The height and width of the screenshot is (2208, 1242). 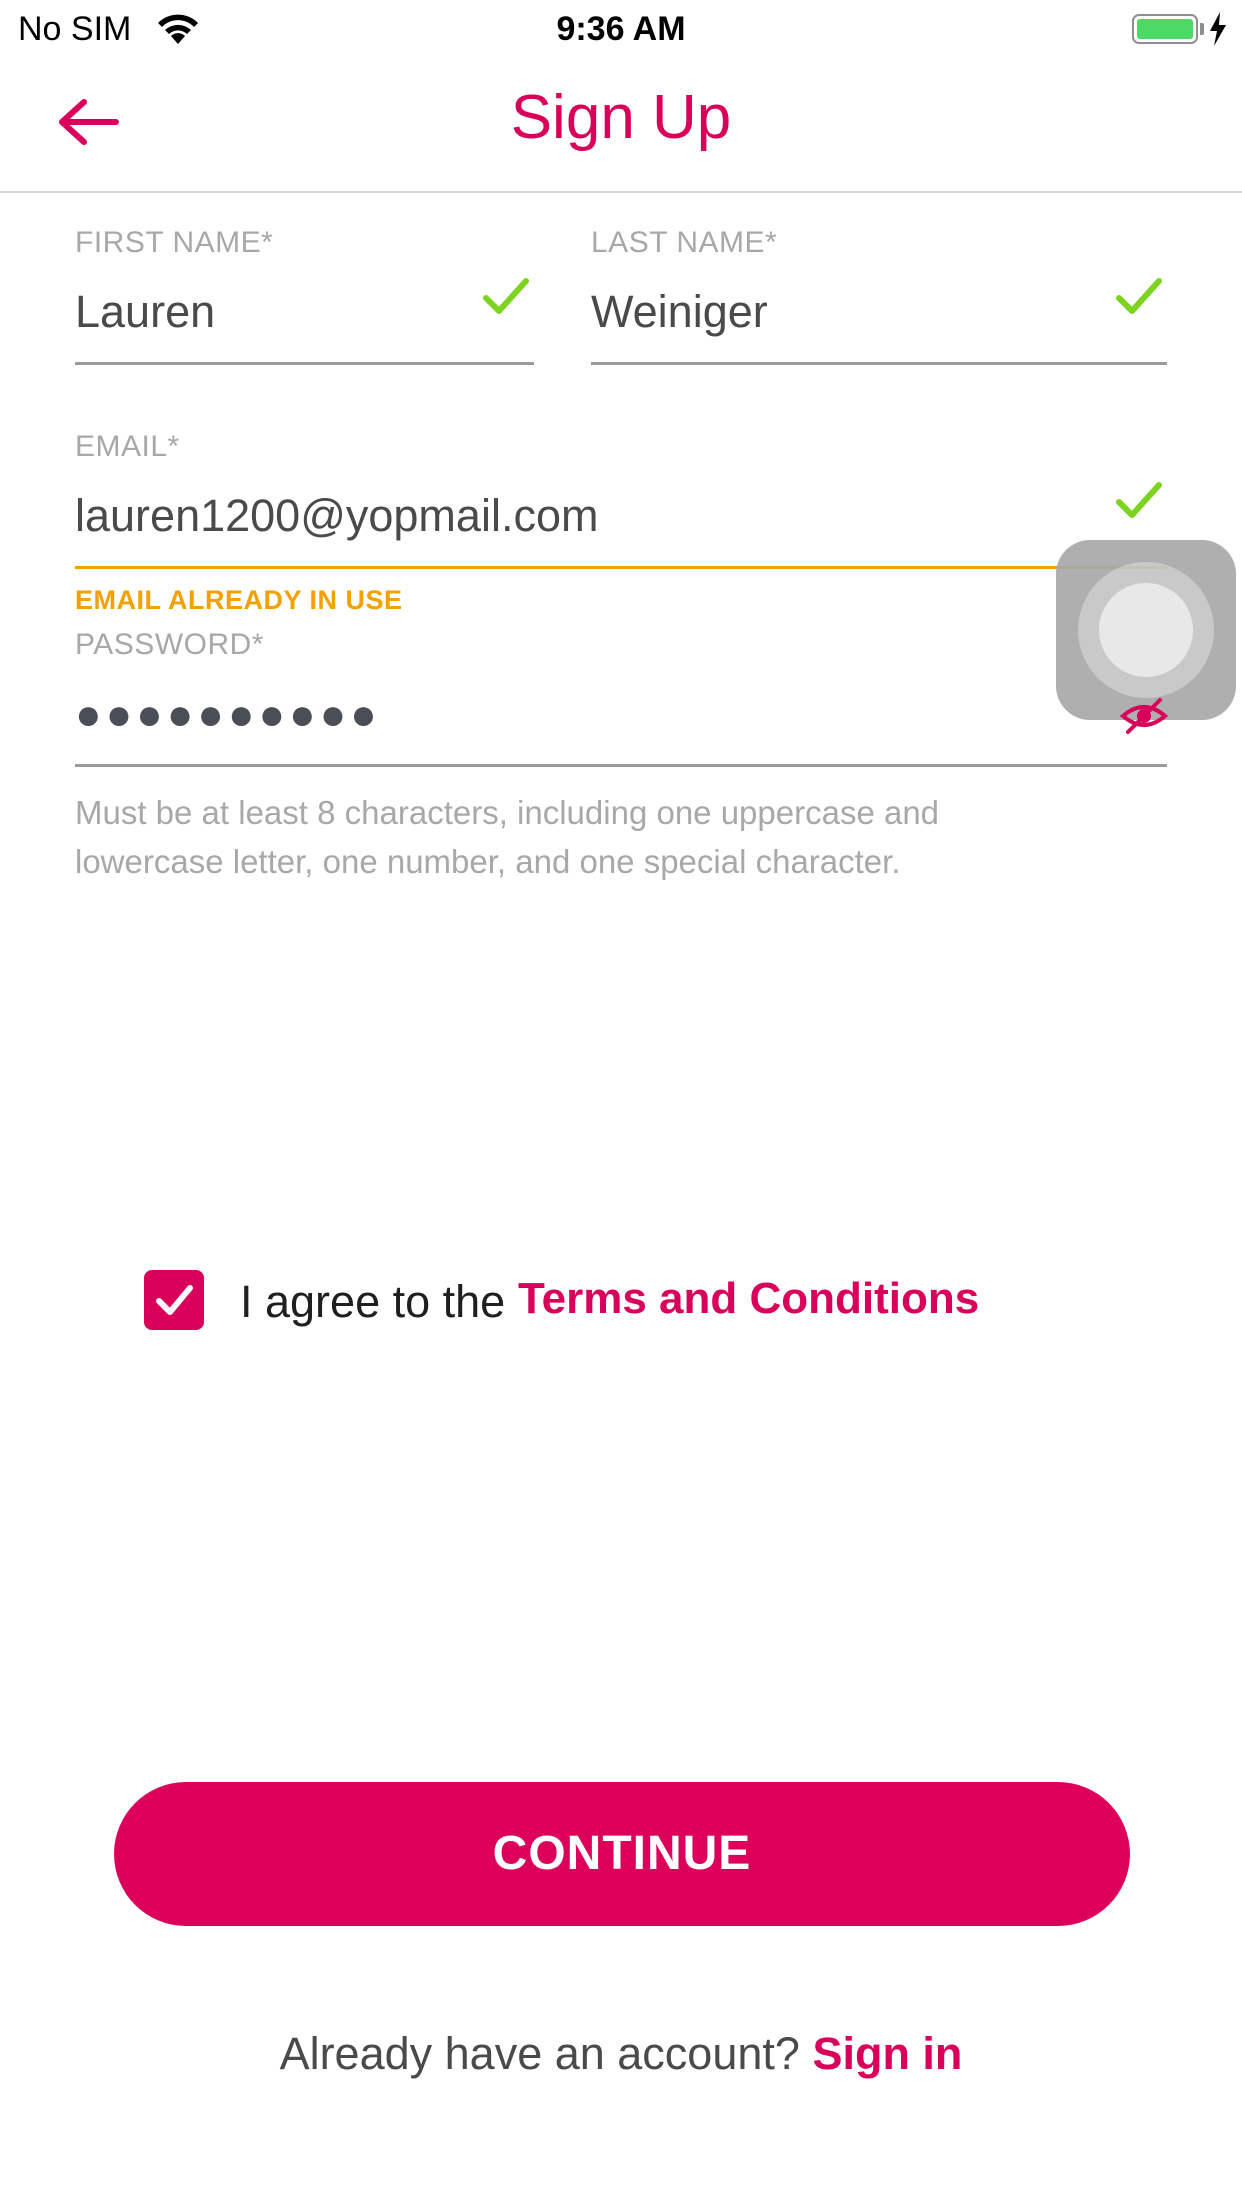 What do you see at coordinates (174, 1309) in the screenshot?
I see `checkmark-icon` at bounding box center [174, 1309].